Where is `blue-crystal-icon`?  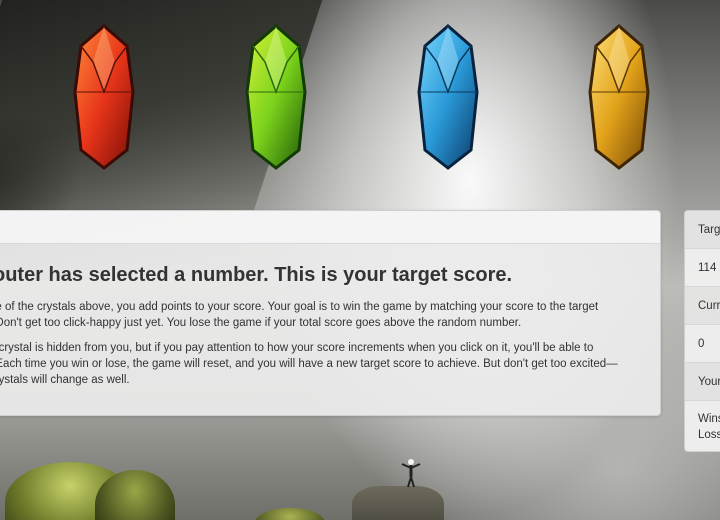
blue-crystal-icon is located at coordinates (448, 97).